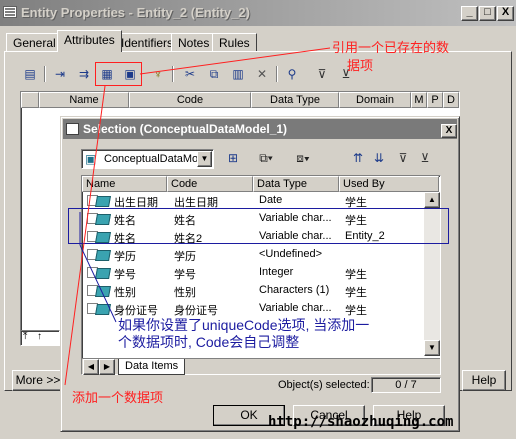  What do you see at coordinates (60, 74) in the screenshot?
I see `insert-row-icon: ⇥` at bounding box center [60, 74].